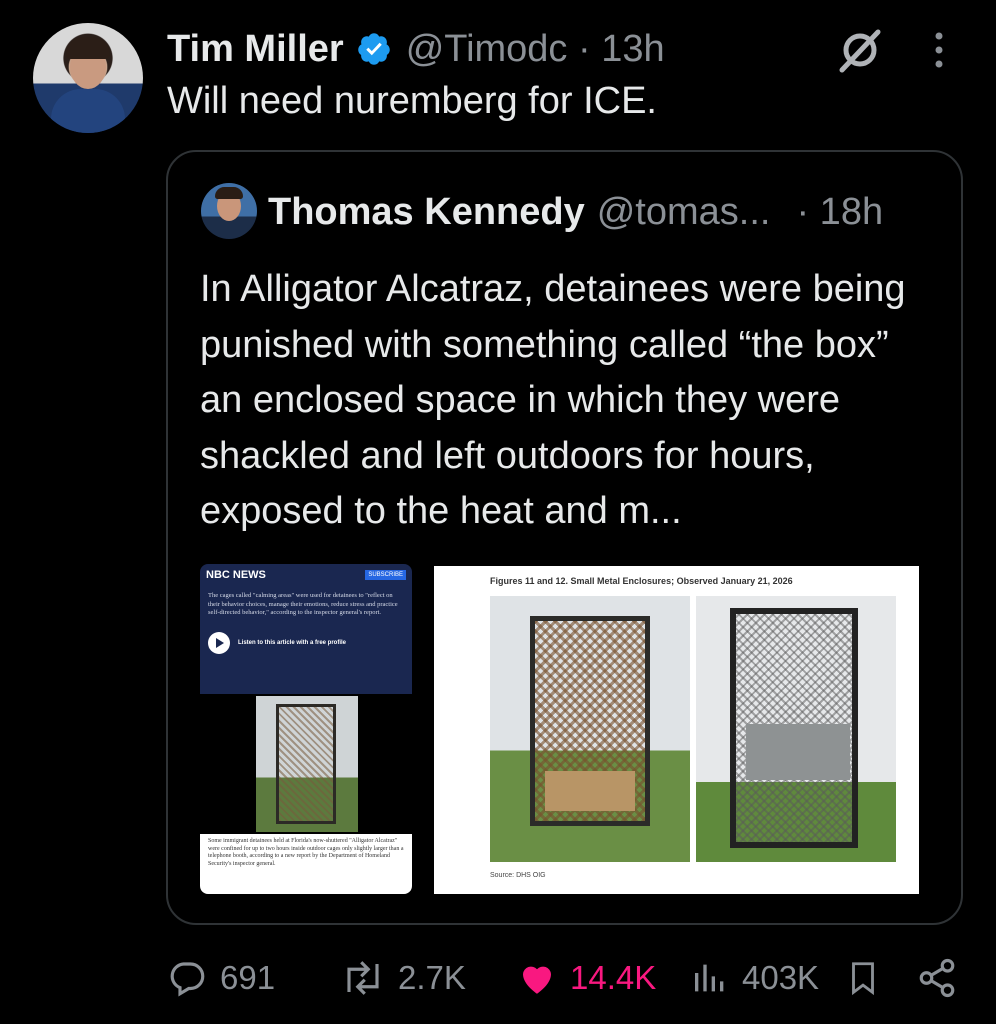  What do you see at coordinates (255, 49) in the screenshot?
I see `author-name: Tim Miller` at bounding box center [255, 49].